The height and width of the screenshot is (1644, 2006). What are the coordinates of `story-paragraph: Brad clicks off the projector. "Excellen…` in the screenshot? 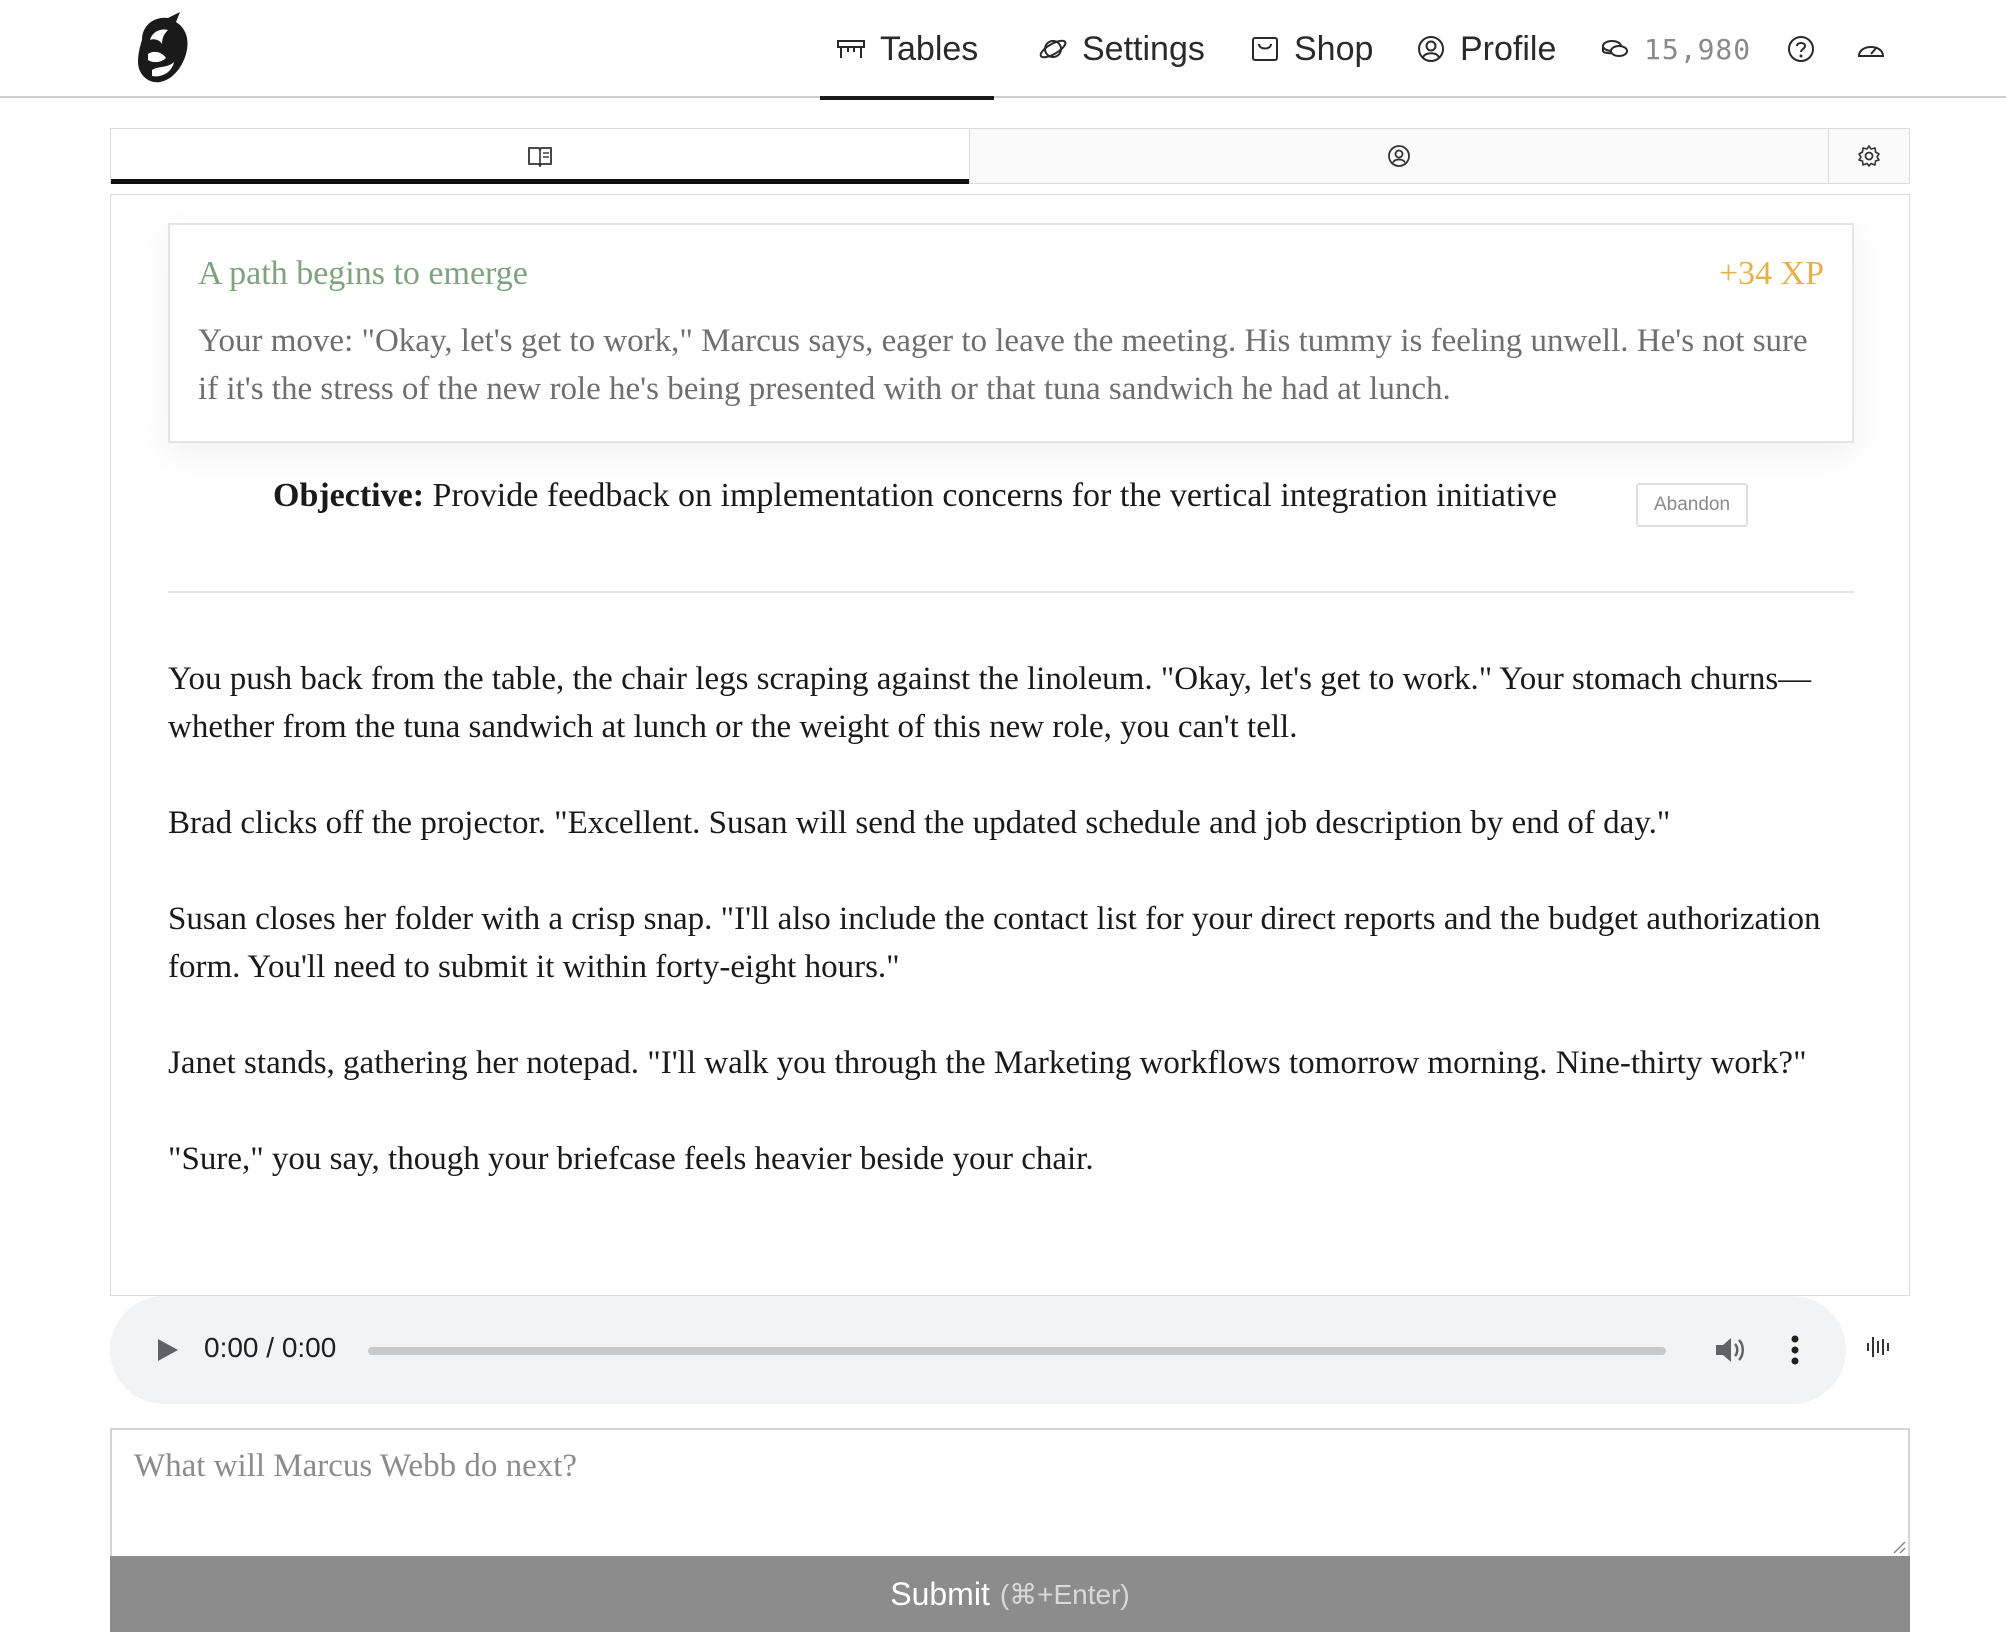 It's located at (919, 823).